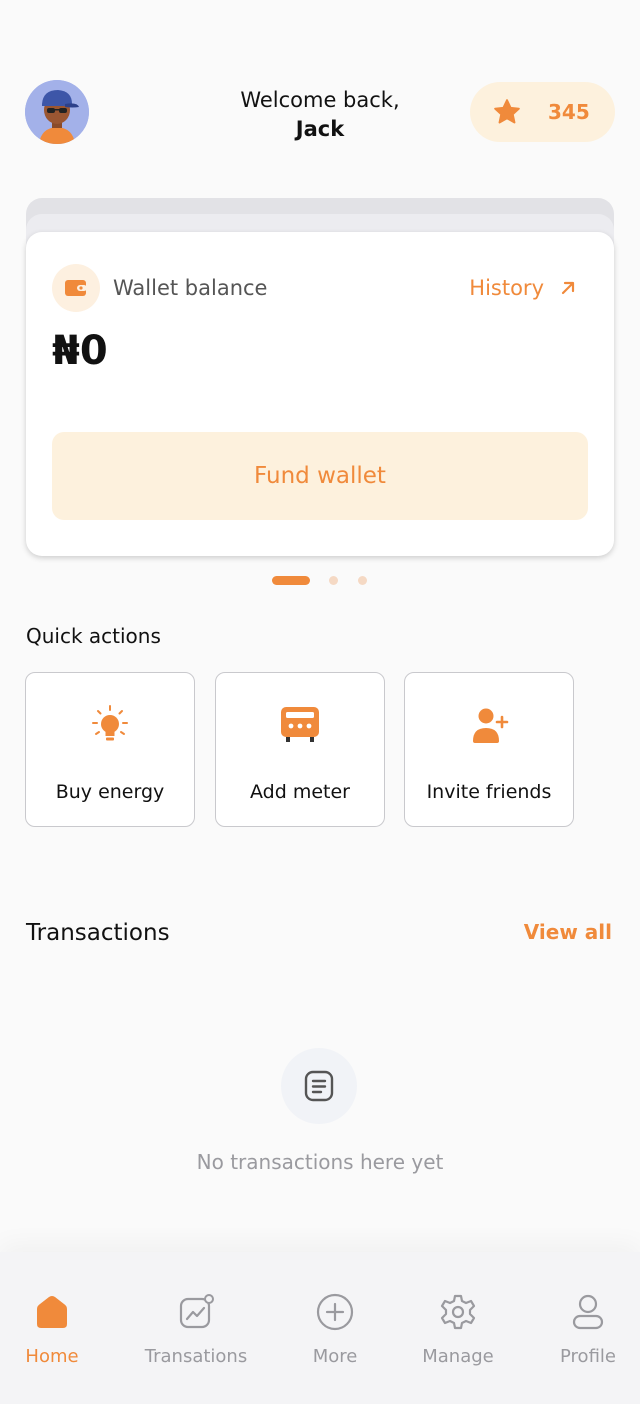 The height and width of the screenshot is (1404, 640). Describe the element at coordinates (196, 1356) in the screenshot. I see `nav-transactions-label: Transations` at that location.